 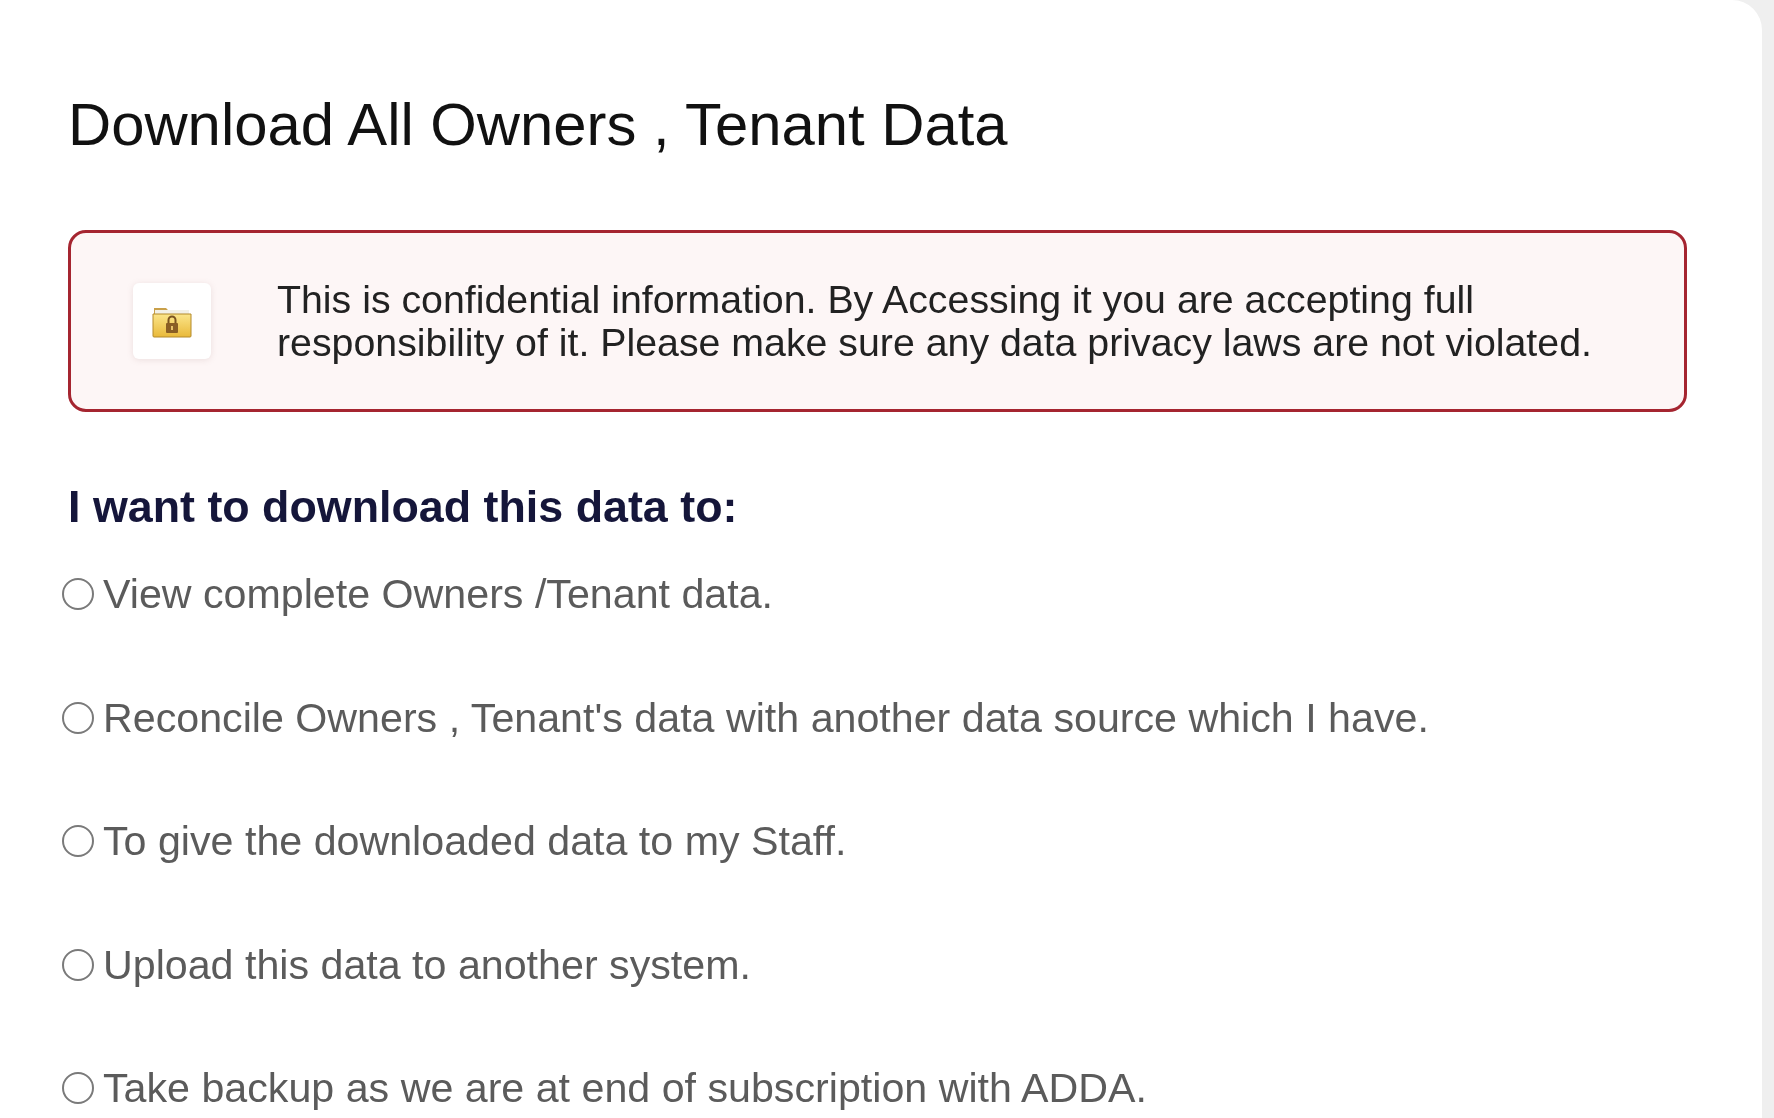 I want to click on option-label: View complete Owners /Tenant data., so click(x=438, y=594).